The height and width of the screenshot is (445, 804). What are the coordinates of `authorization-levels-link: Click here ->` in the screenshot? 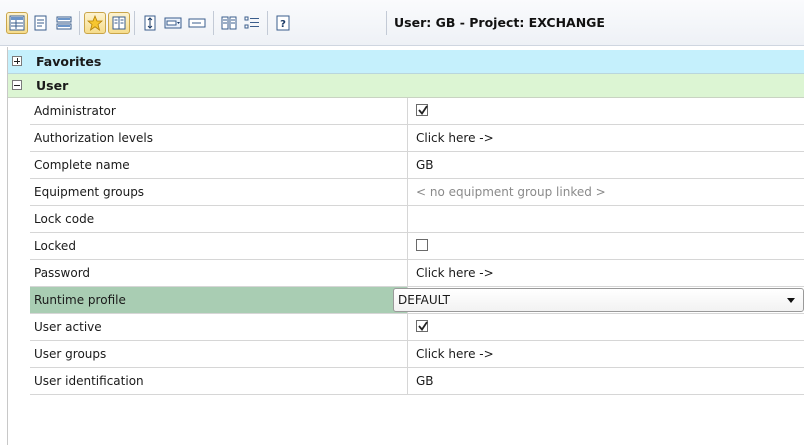 It's located at (606, 138).